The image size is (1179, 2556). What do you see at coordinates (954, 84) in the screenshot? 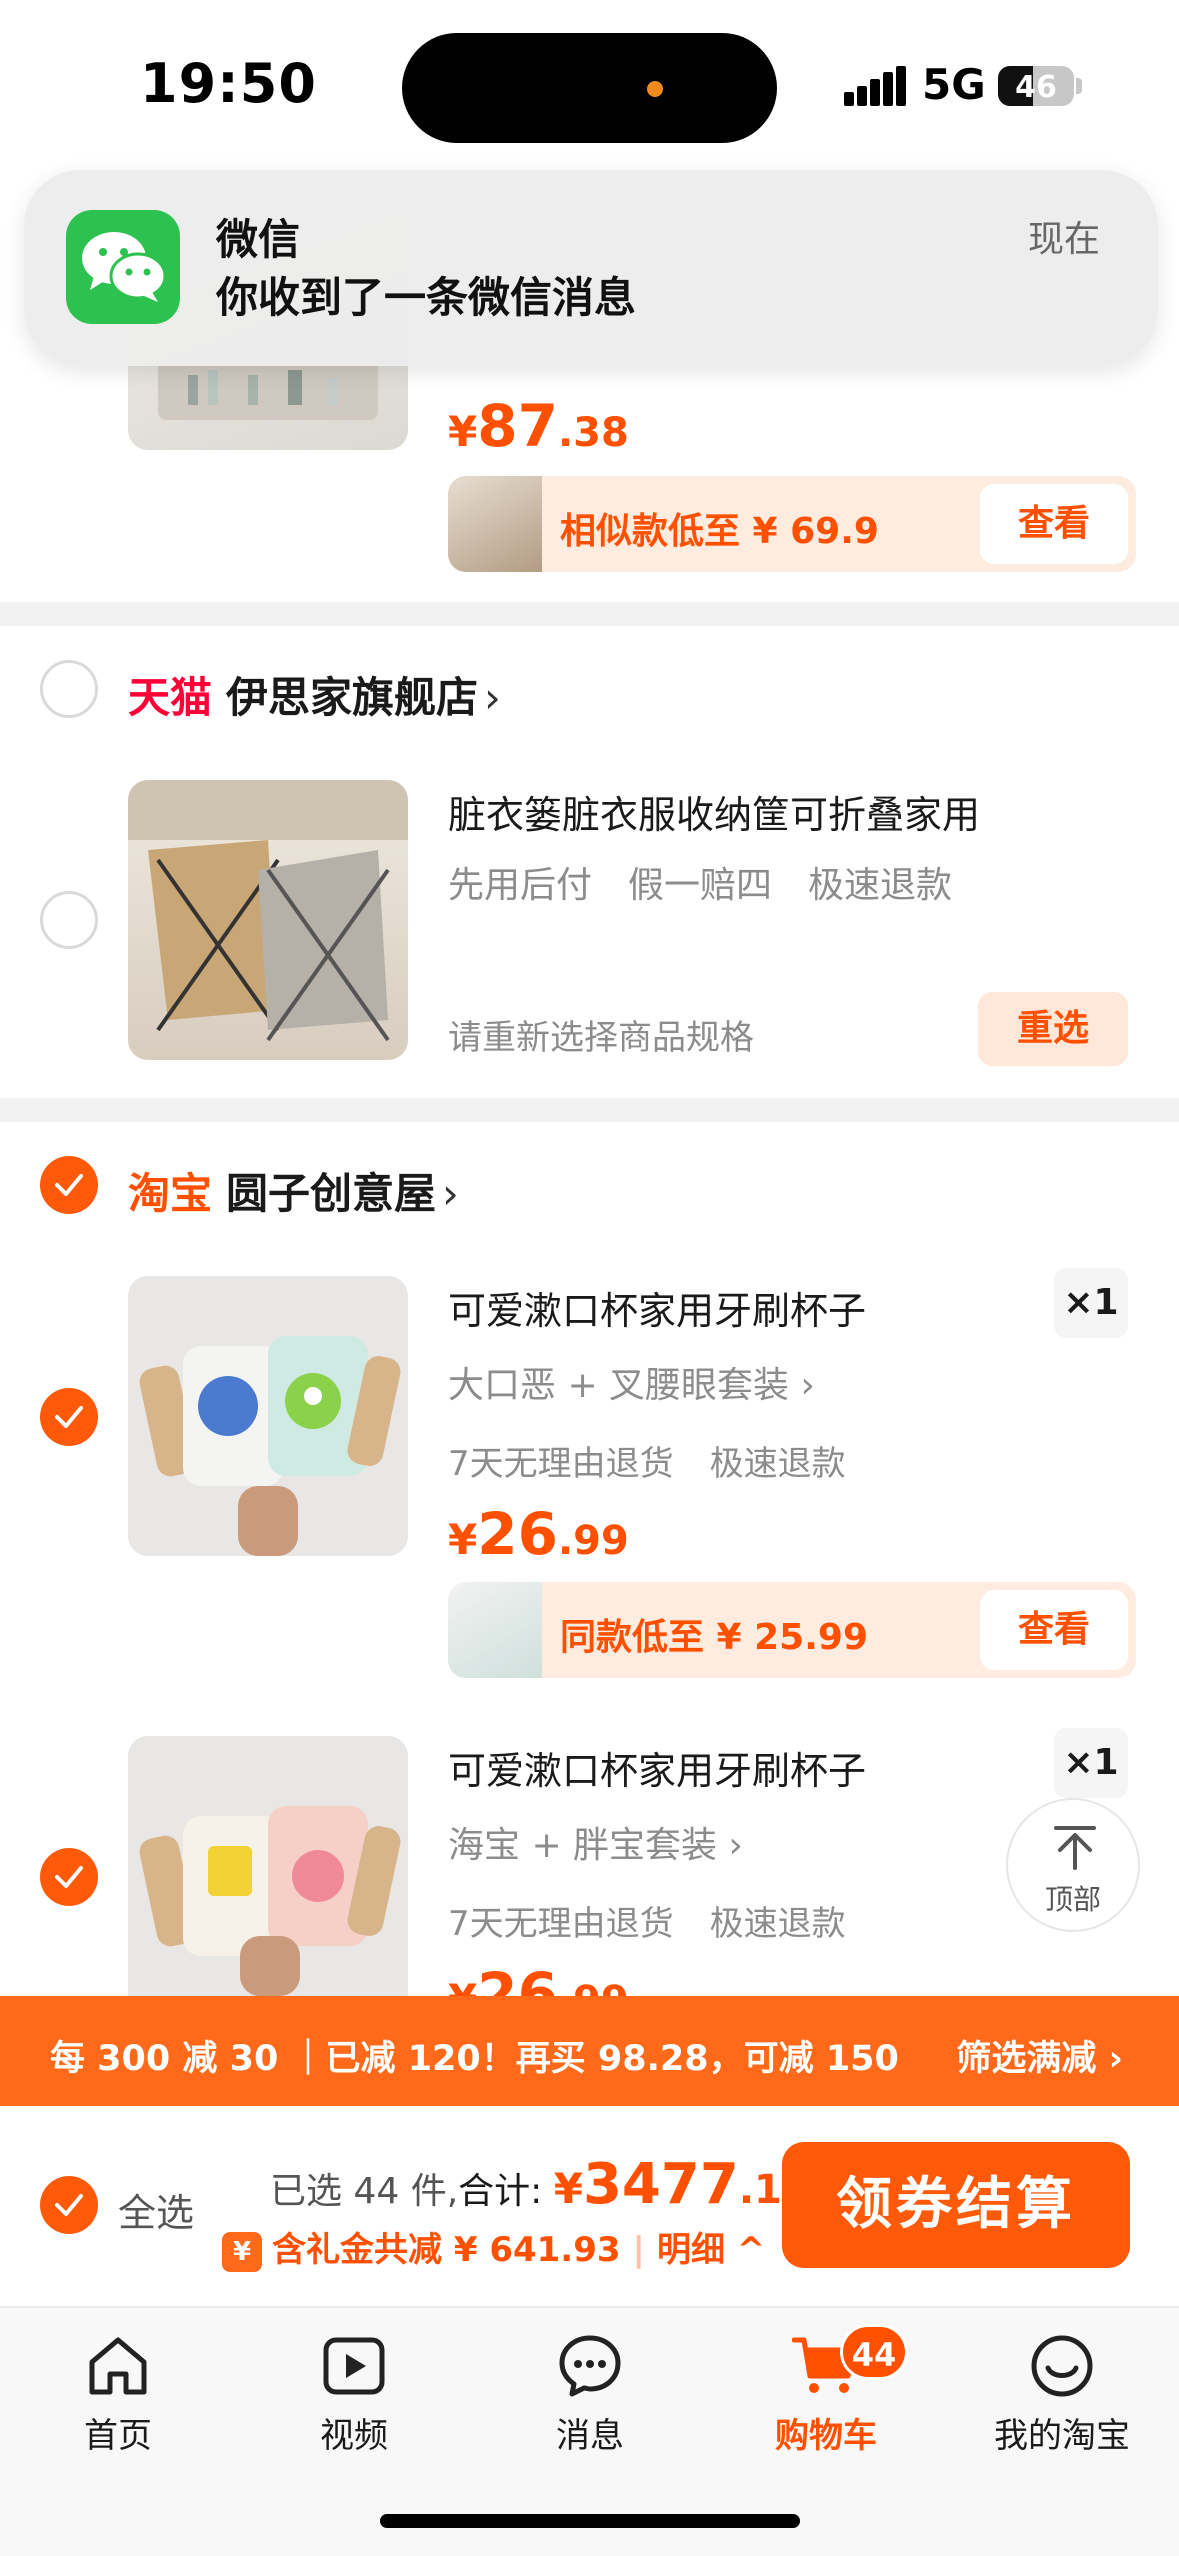
I see `network-type: 5G` at bounding box center [954, 84].